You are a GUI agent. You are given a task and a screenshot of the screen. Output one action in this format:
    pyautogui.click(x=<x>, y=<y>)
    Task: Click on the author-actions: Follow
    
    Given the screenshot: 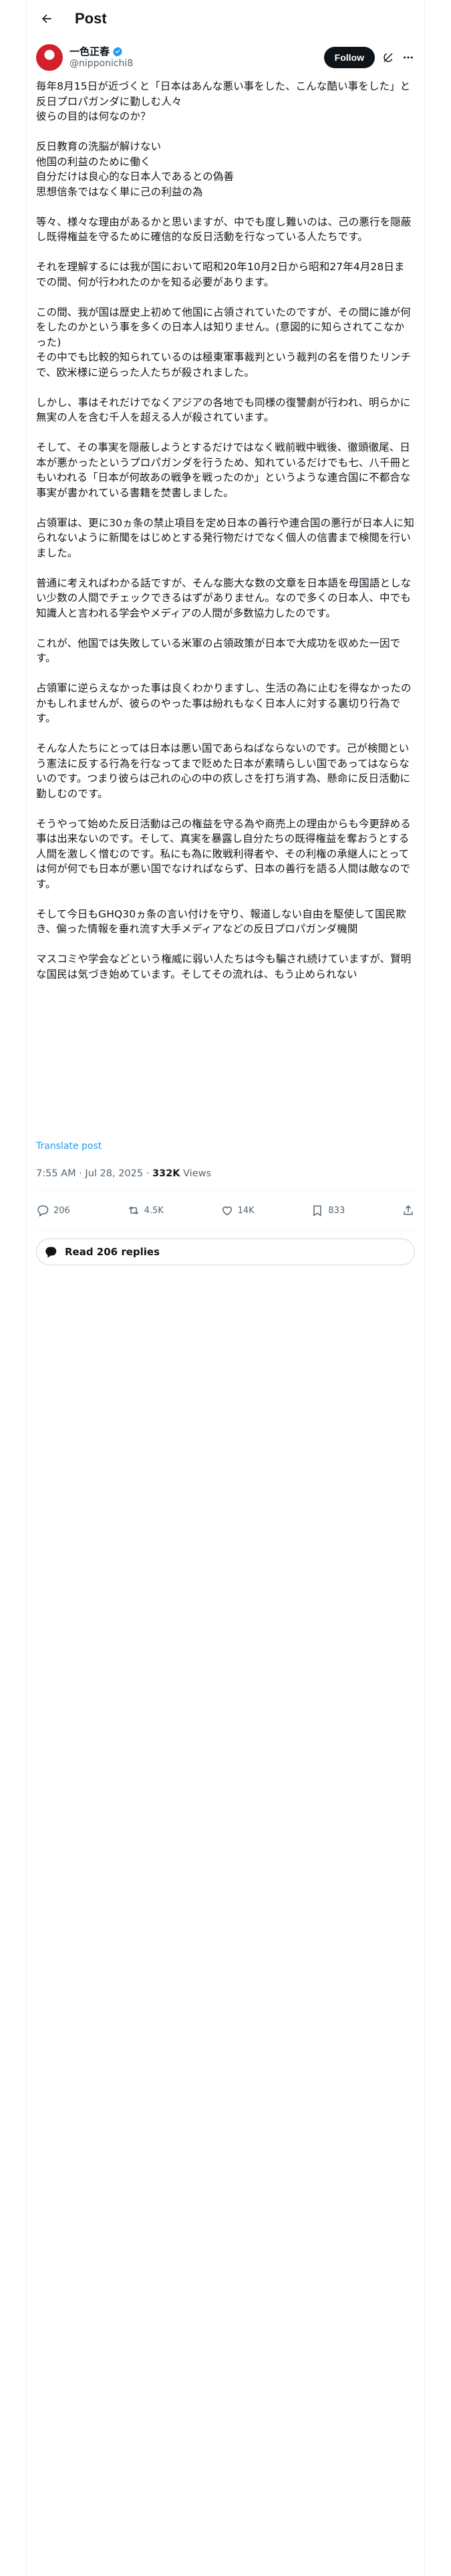 What is the action you would take?
    pyautogui.click(x=369, y=57)
    